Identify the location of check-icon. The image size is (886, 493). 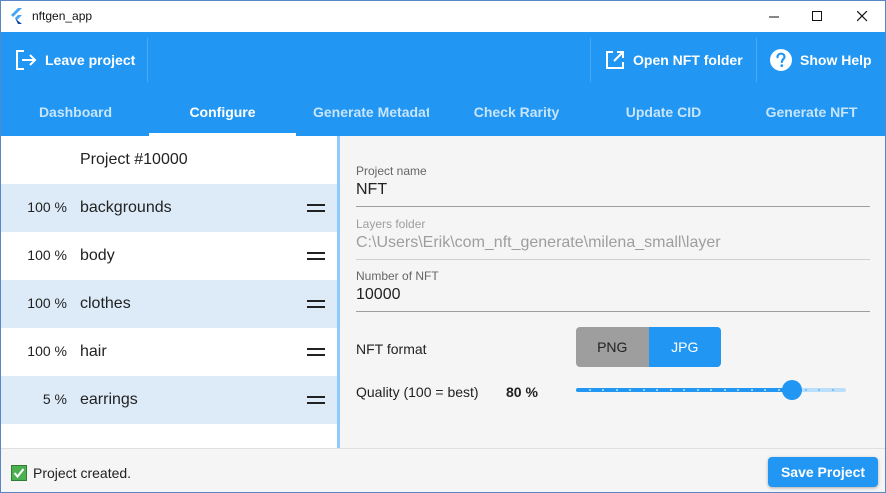
(19, 473).